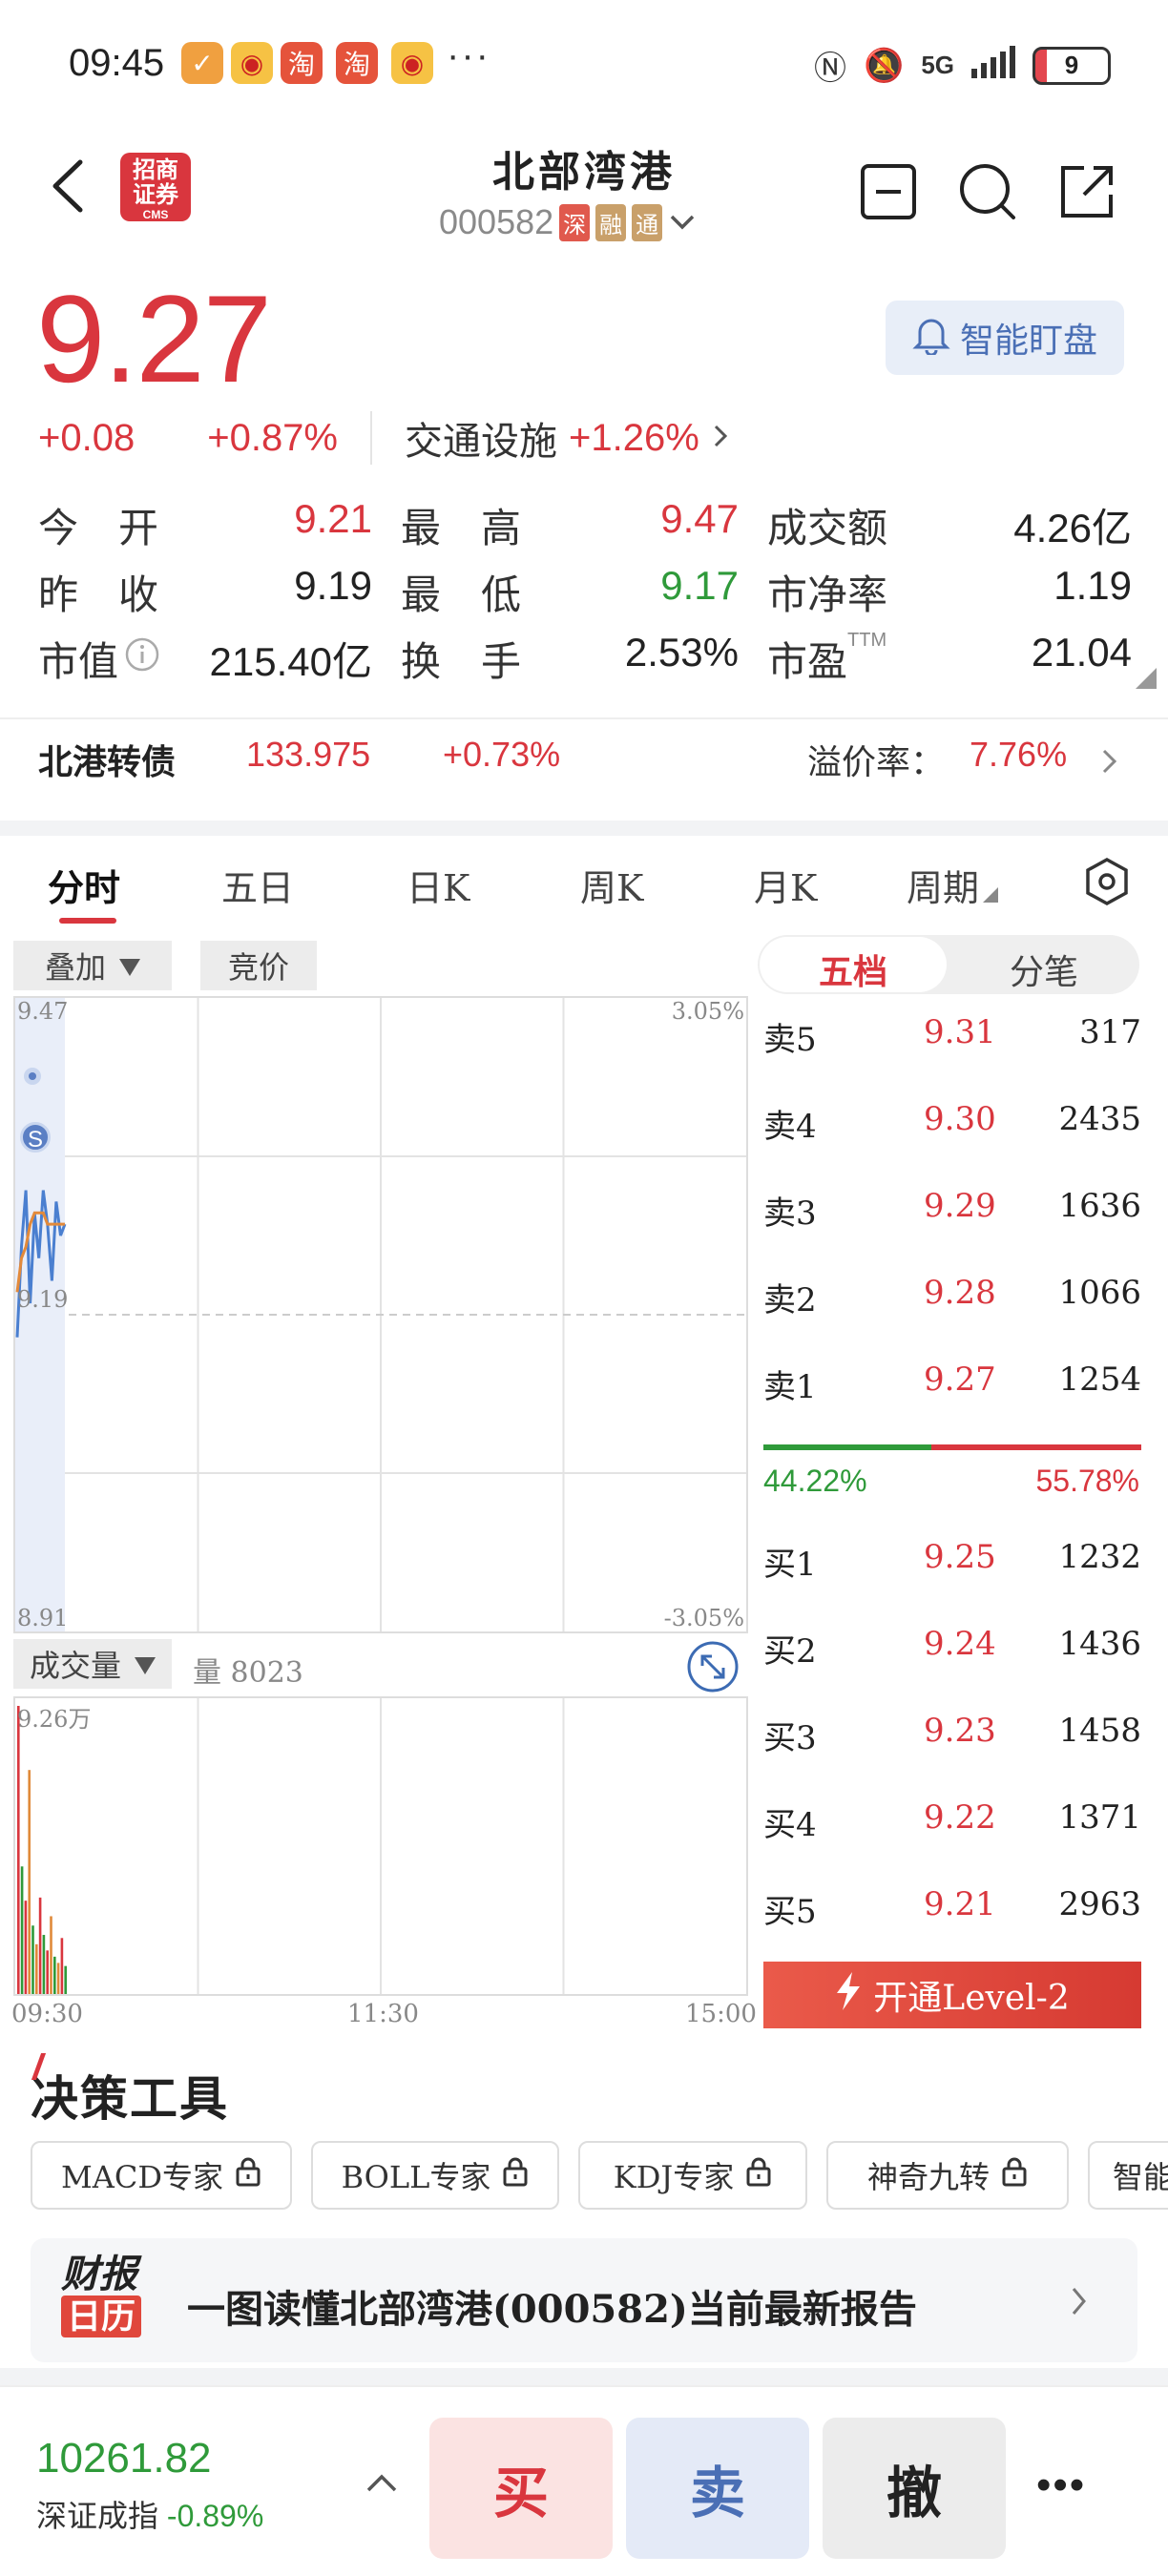 Image resolution: width=1168 pixels, height=2576 pixels. Describe the element at coordinates (960, 1032) in the screenshot. I see `ask-price: 9.31` at that location.